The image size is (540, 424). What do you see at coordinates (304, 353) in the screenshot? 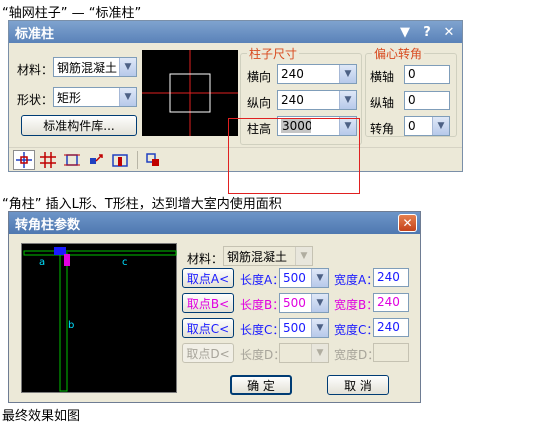
I see `length-d-select: ▼` at bounding box center [304, 353].